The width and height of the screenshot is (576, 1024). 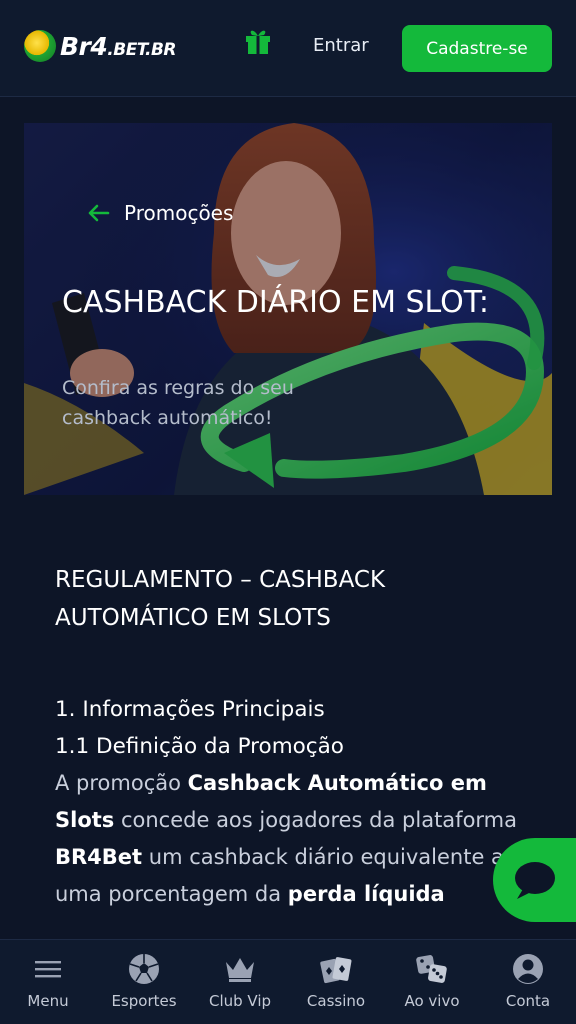 What do you see at coordinates (144, 1001) in the screenshot?
I see `nav-label-sports: Esportes` at bounding box center [144, 1001].